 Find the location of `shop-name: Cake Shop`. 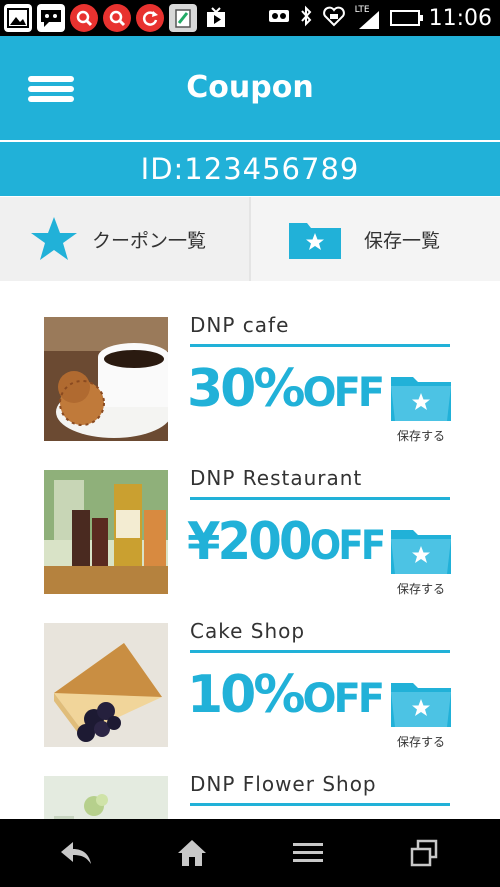

shop-name: Cake Shop is located at coordinates (248, 631).